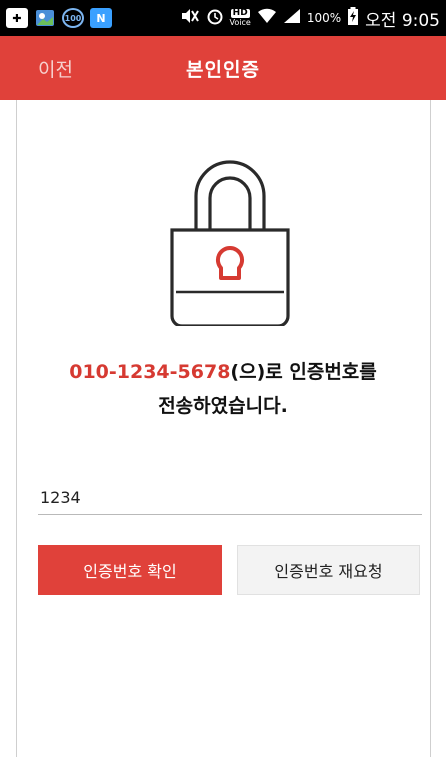 The height and width of the screenshot is (757, 446). What do you see at coordinates (292, 18) in the screenshot?
I see `signal-icon` at bounding box center [292, 18].